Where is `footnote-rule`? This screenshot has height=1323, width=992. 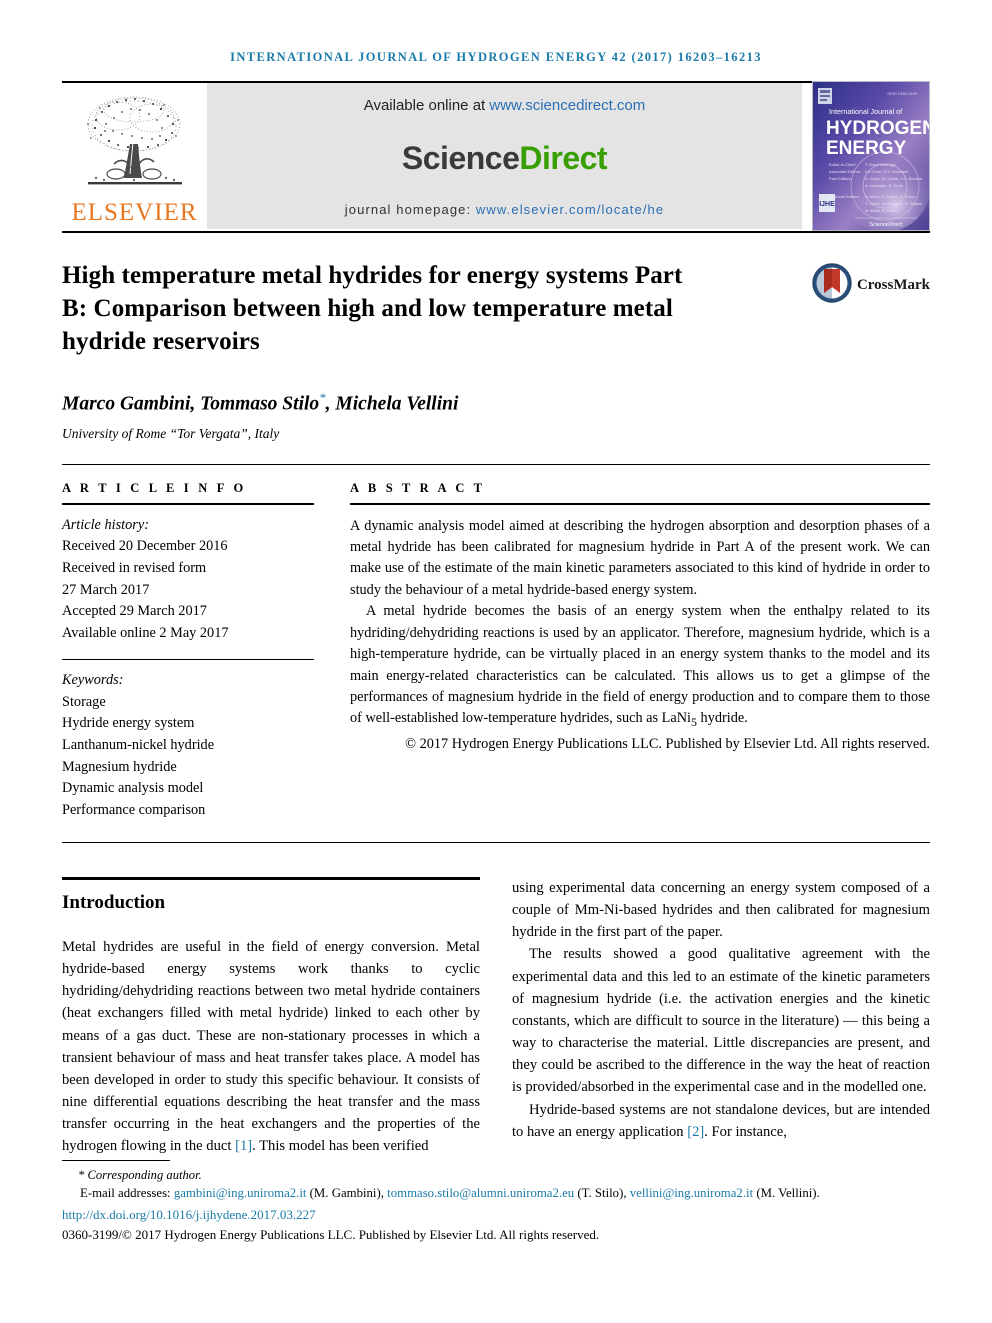
footnote-rule is located at coordinates (116, 1160).